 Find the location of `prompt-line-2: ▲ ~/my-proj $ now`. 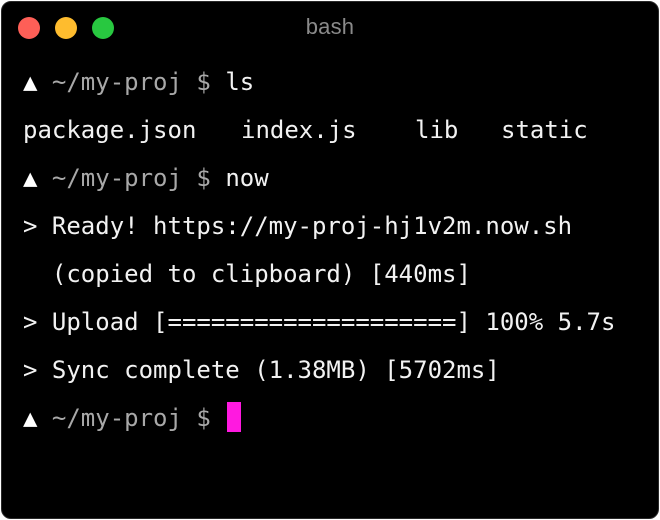

prompt-line-2: ▲ ~/my-proj $ now is located at coordinates (335, 178).